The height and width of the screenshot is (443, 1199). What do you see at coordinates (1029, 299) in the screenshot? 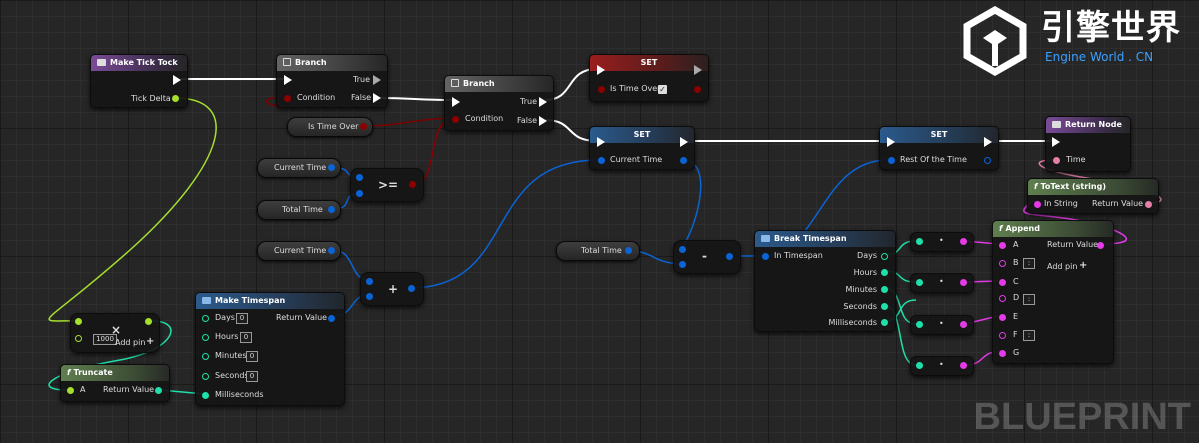
I see `d-value-box: :` at bounding box center [1029, 299].